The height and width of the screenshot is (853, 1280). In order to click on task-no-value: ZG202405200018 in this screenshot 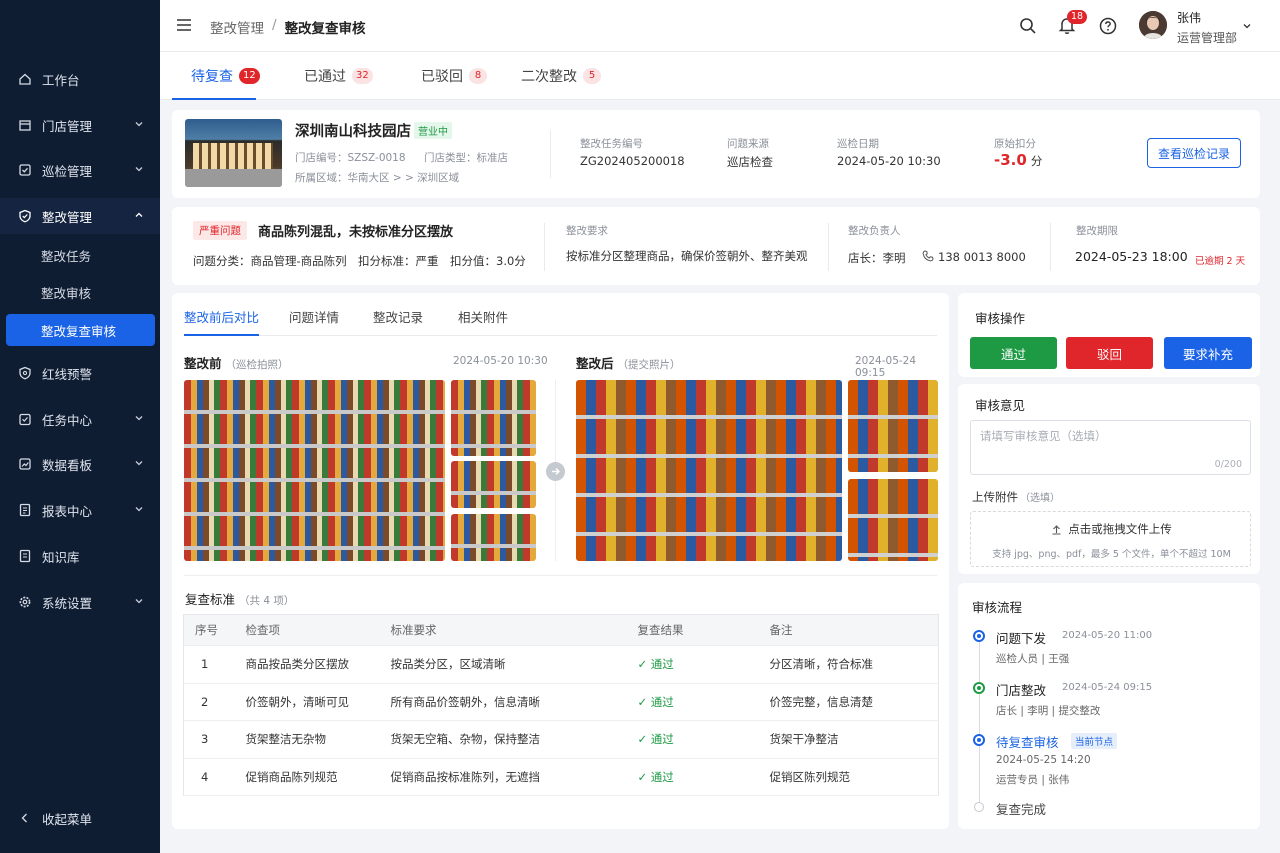, I will do `click(632, 161)`.